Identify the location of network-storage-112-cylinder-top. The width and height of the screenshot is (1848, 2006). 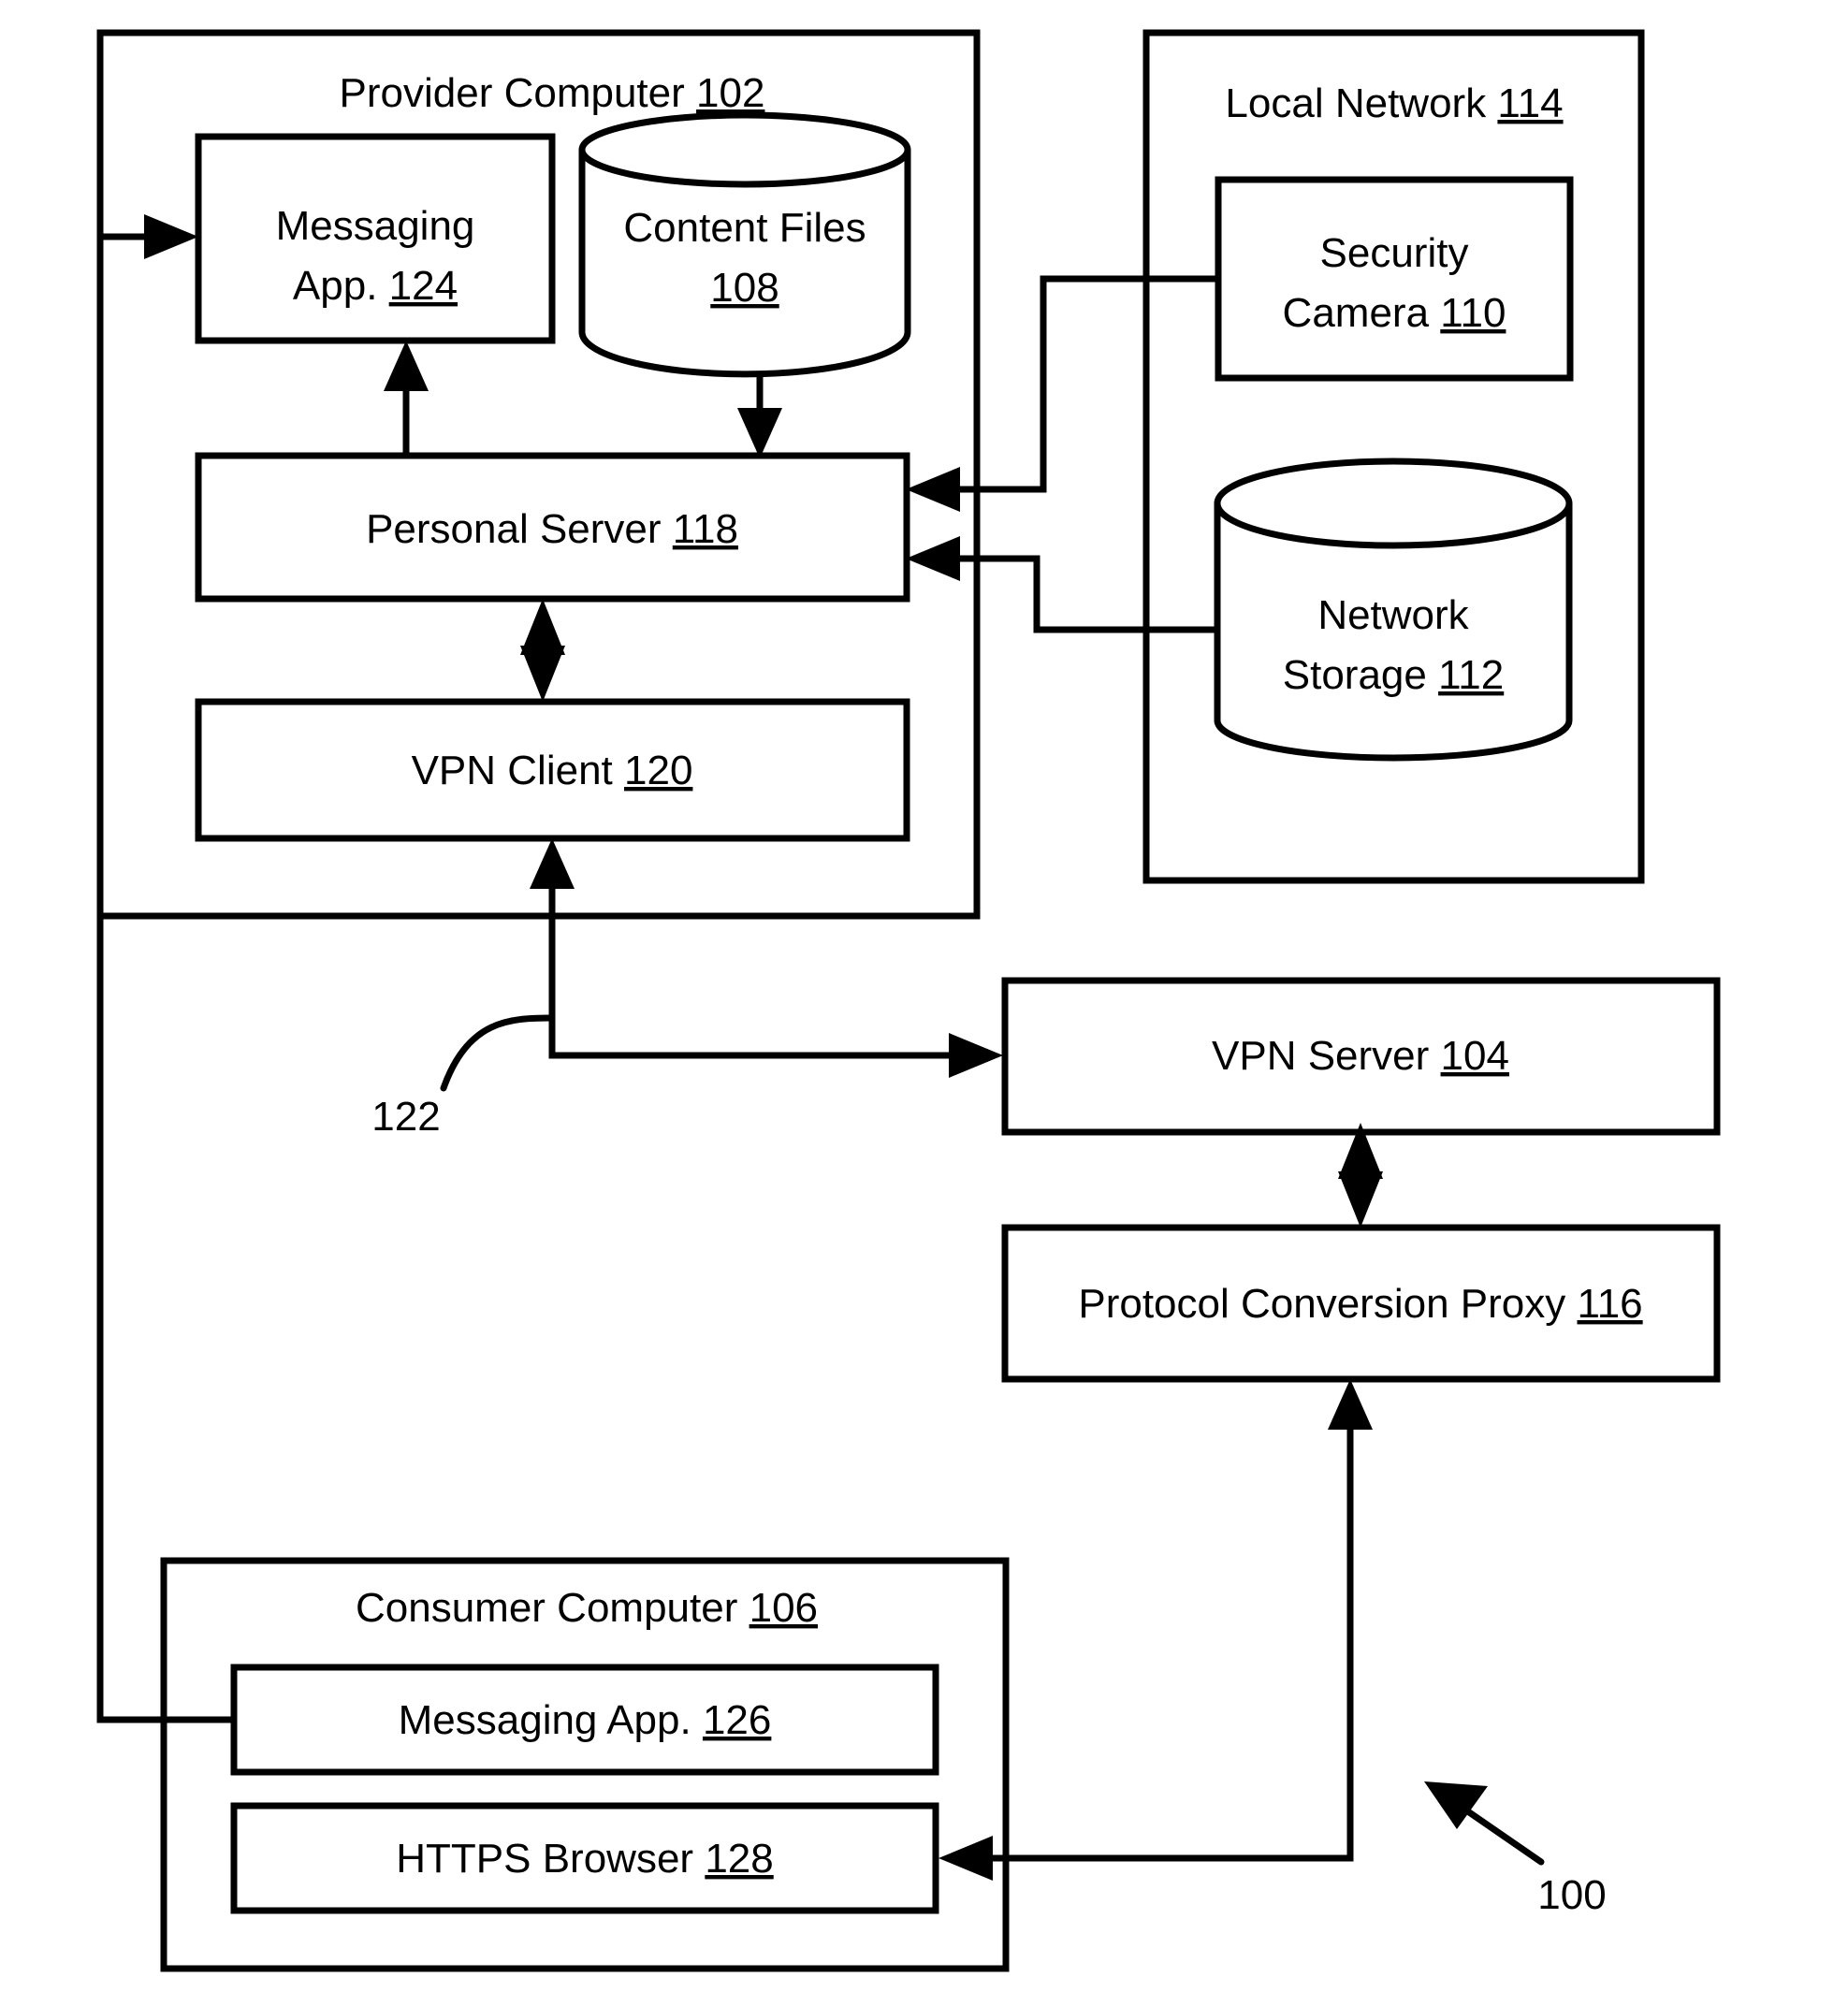
(1393, 503).